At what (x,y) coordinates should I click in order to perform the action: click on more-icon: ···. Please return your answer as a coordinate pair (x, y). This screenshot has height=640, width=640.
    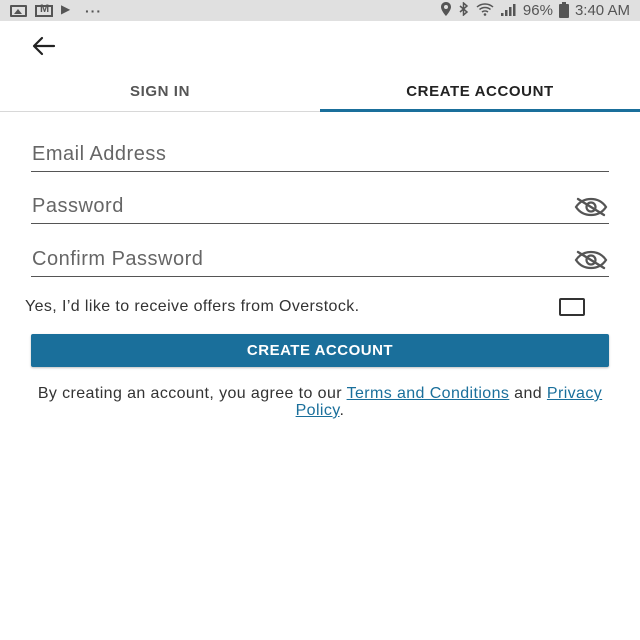
    Looking at the image, I should click on (93, 10).